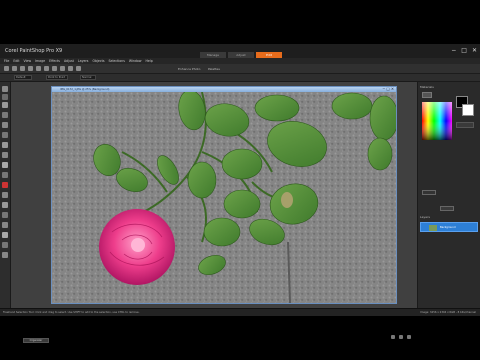  What do you see at coordinates (5, 125) in the screenshot?
I see `freehand-selection-tool-icon` at bounding box center [5, 125].